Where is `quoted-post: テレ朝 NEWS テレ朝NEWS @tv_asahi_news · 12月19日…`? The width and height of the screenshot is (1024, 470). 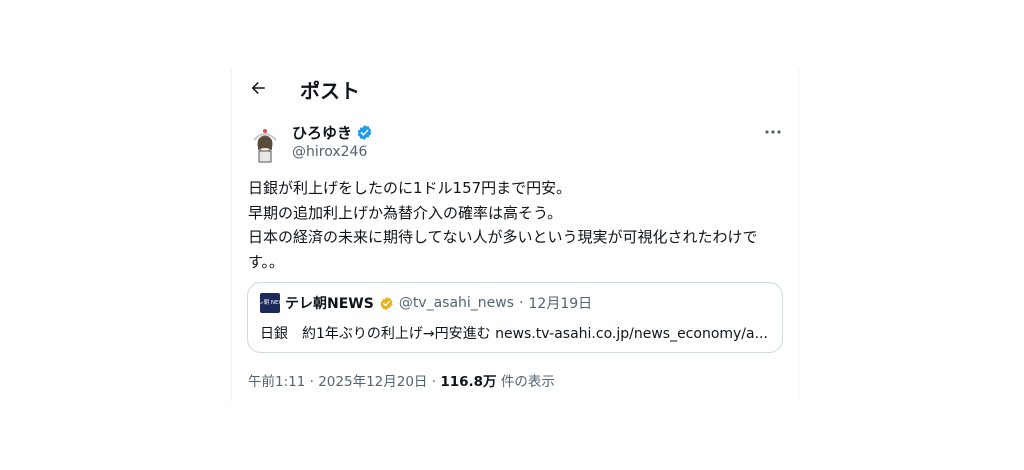
quoted-post: テレ朝 NEWS テレ朝NEWS @tv_asahi_news · 12月19日… is located at coordinates (515, 317).